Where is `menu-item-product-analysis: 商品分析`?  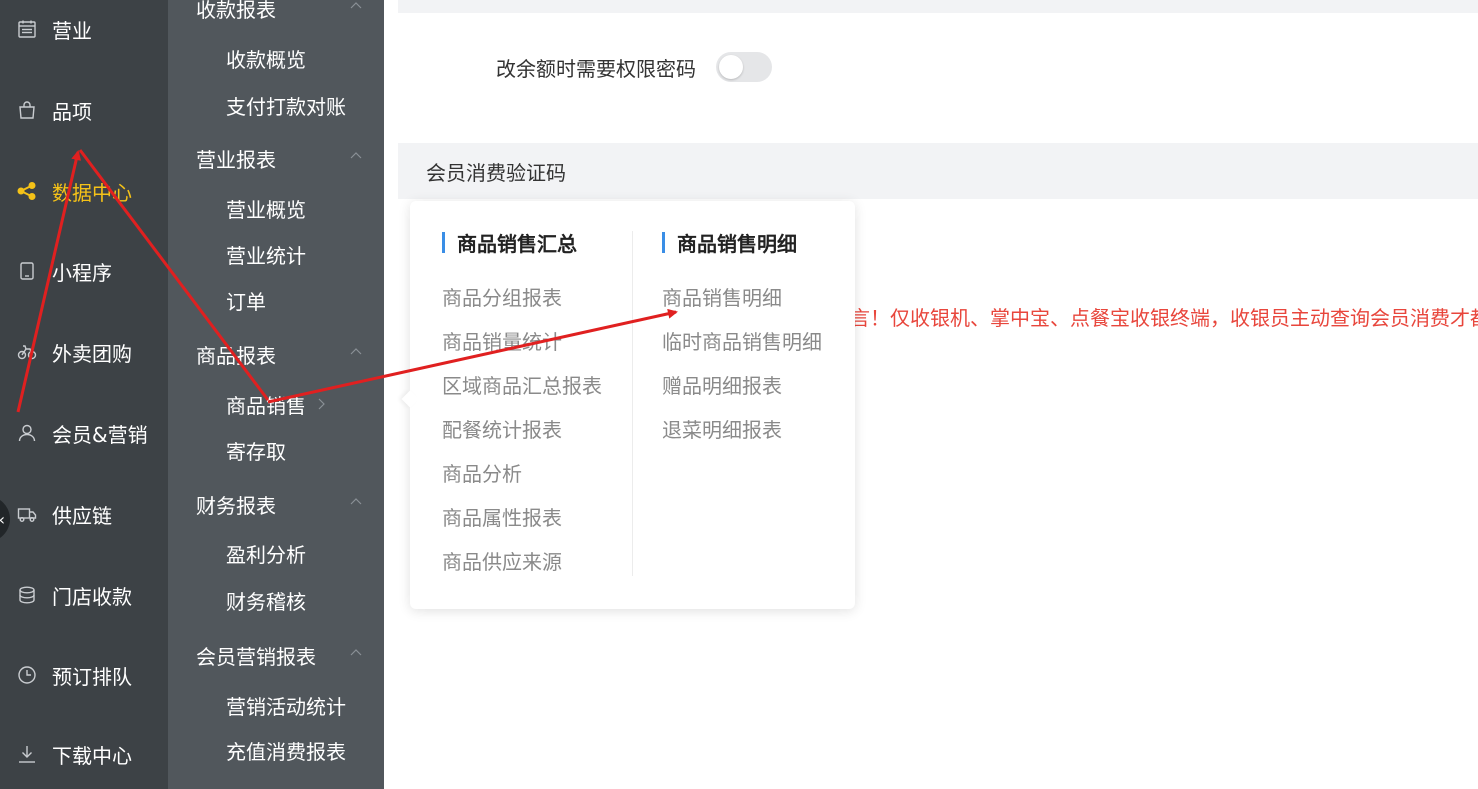
menu-item-product-analysis: 商品分析 is located at coordinates (482, 474).